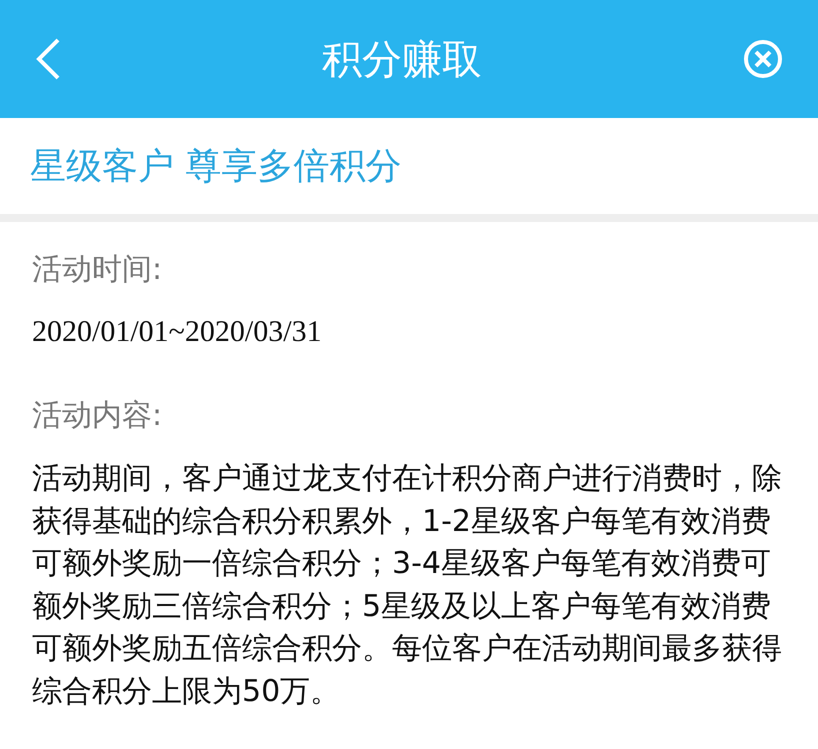 This screenshot has width=818, height=749. What do you see at coordinates (177, 332) in the screenshot?
I see `date-range: 2020/01/01~2020/03/31` at bounding box center [177, 332].